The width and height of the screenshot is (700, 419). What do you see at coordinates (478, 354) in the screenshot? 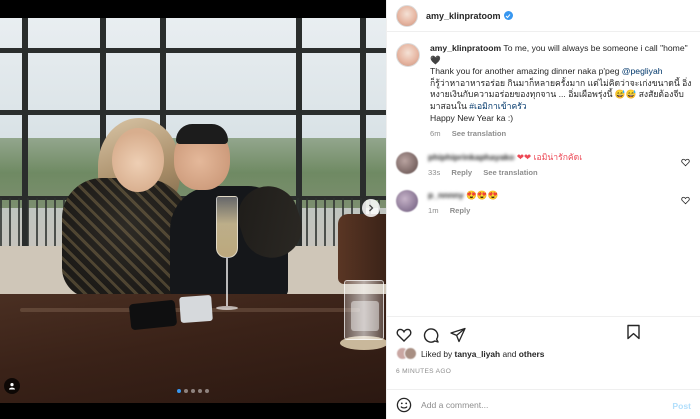
I see `liker-username-link: tanya_liyah` at bounding box center [478, 354].